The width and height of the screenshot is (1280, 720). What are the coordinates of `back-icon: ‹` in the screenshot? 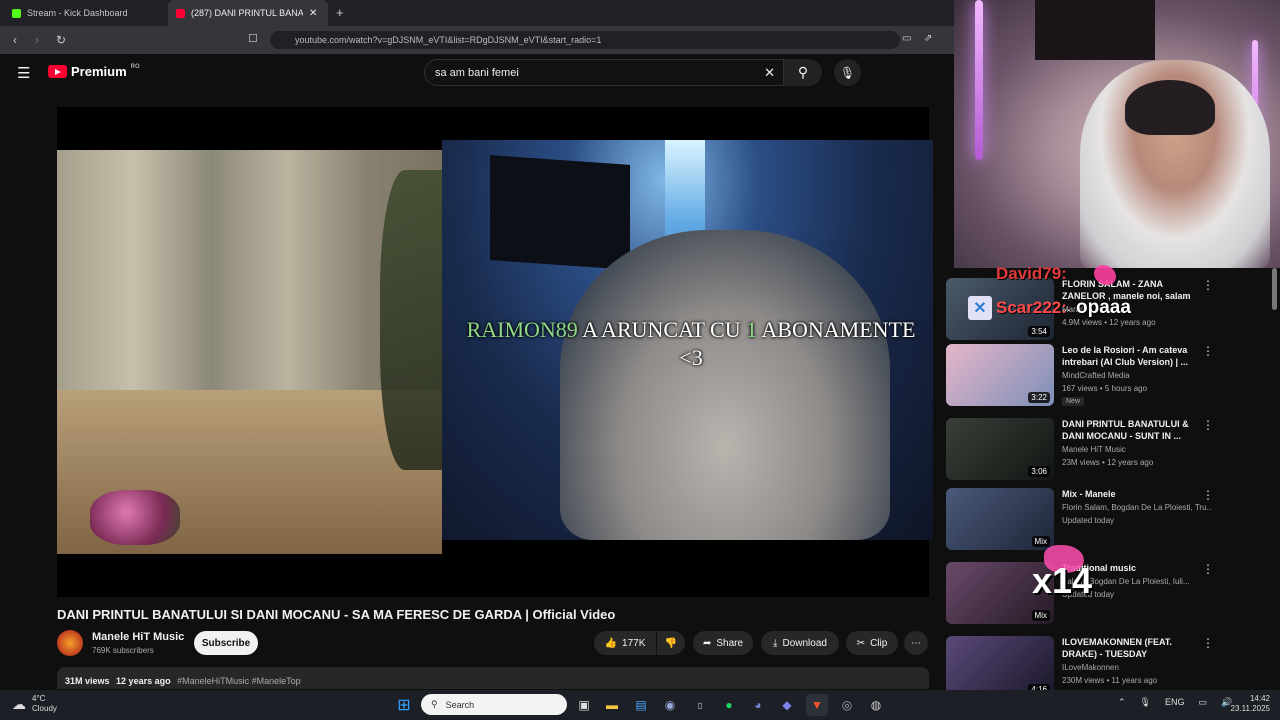 It's located at (15, 40).